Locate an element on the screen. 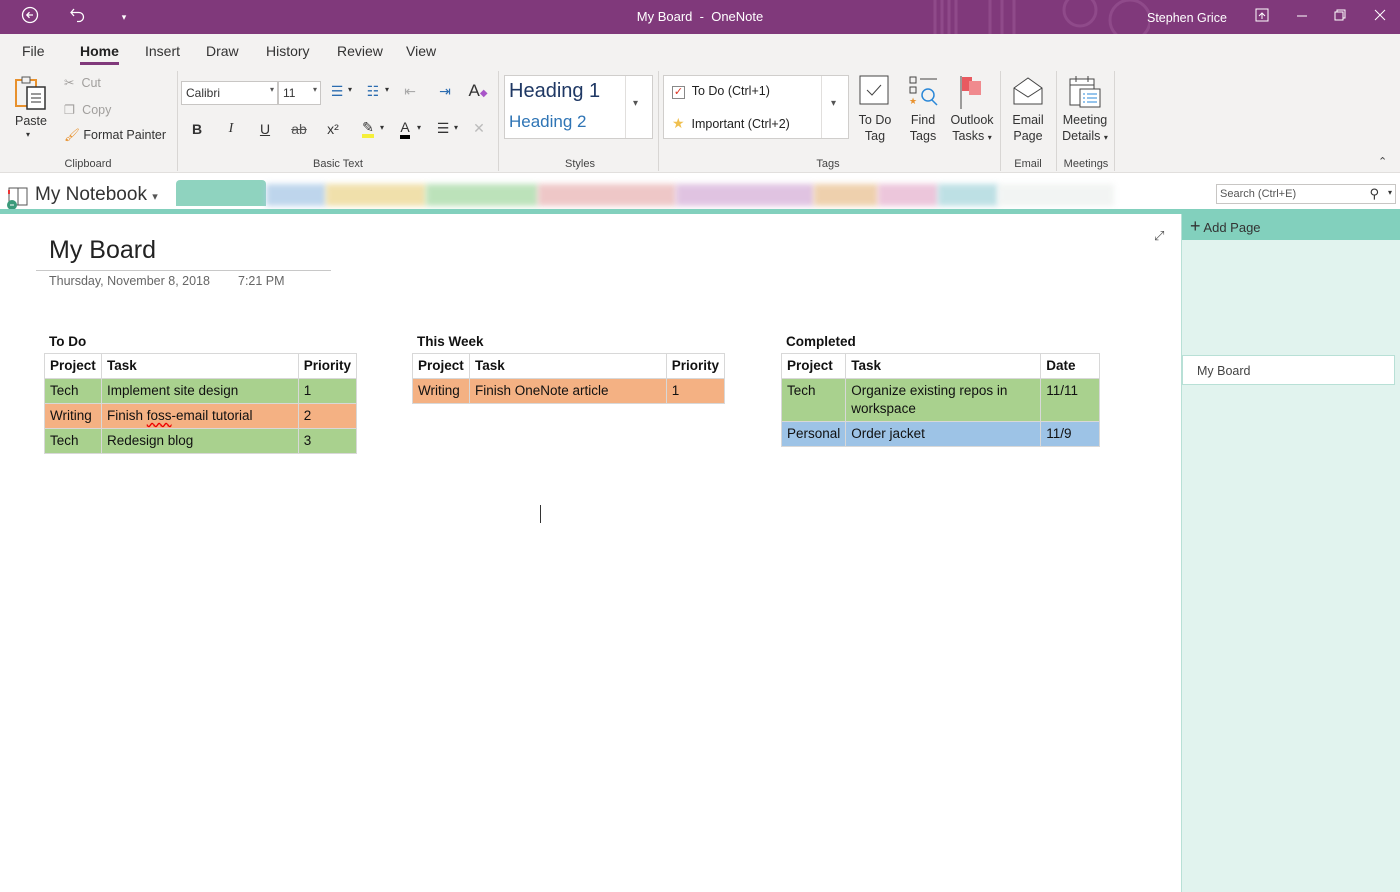 This screenshot has height=892, width=1400. find-tags-icon: ★ is located at coordinates (923, 91).